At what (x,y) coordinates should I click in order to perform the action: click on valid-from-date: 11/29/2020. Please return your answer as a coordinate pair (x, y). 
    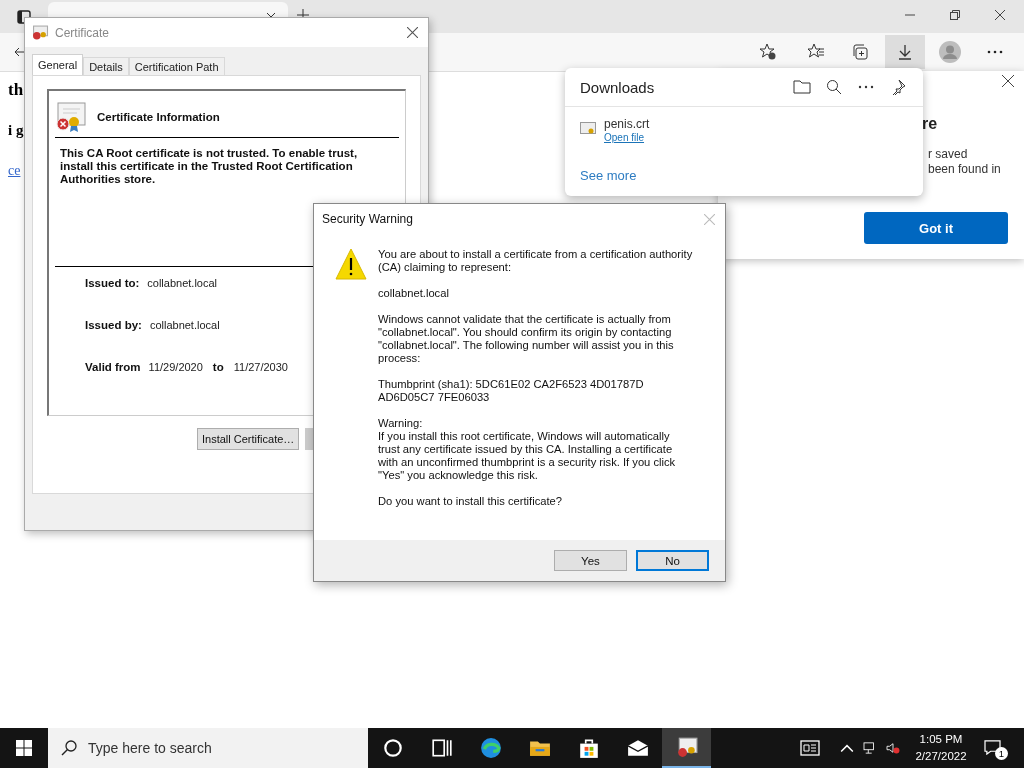
    Looking at the image, I should click on (175, 367).